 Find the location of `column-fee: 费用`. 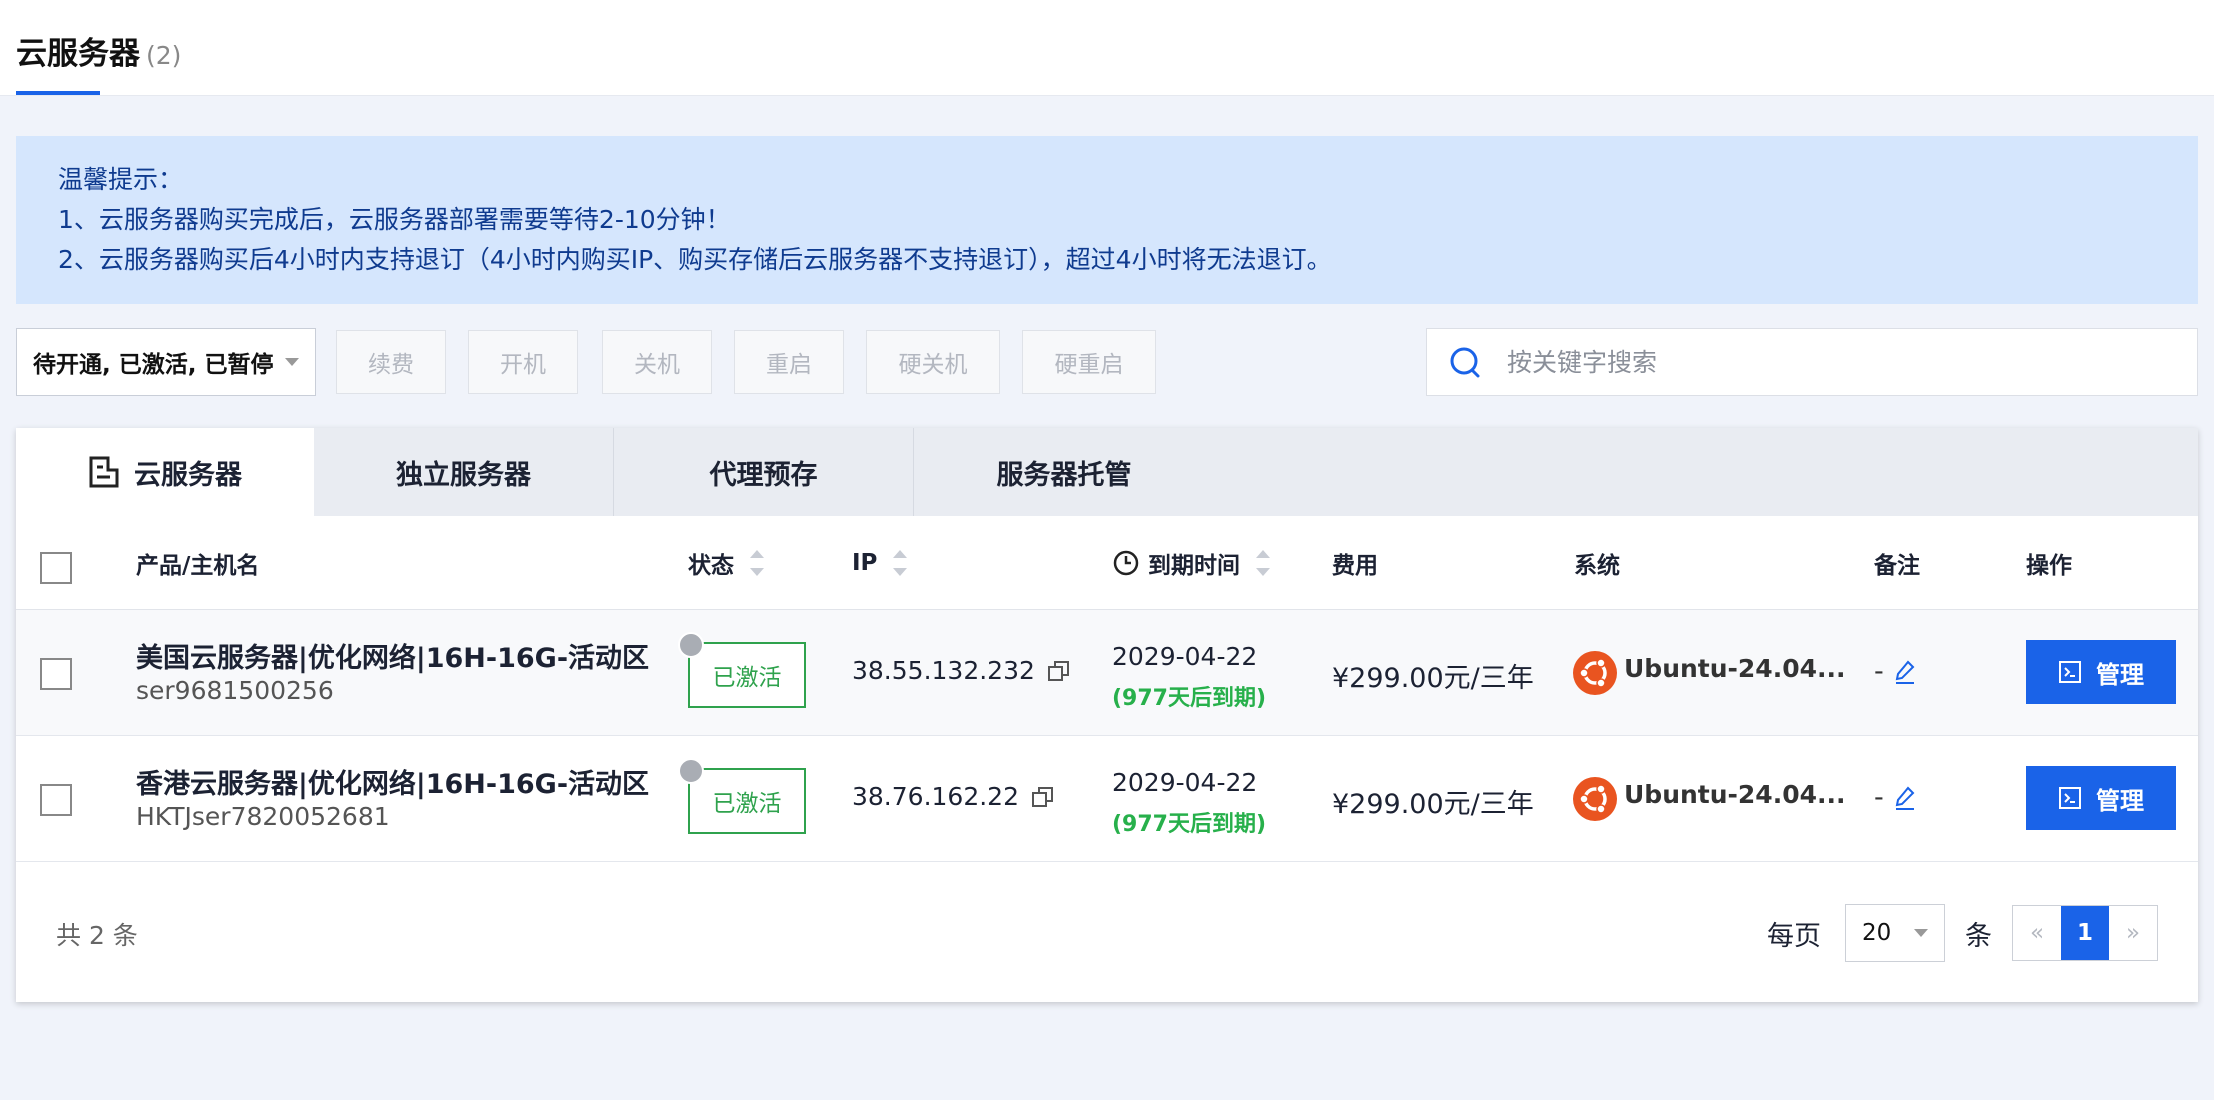

column-fee: 费用 is located at coordinates (1355, 566).